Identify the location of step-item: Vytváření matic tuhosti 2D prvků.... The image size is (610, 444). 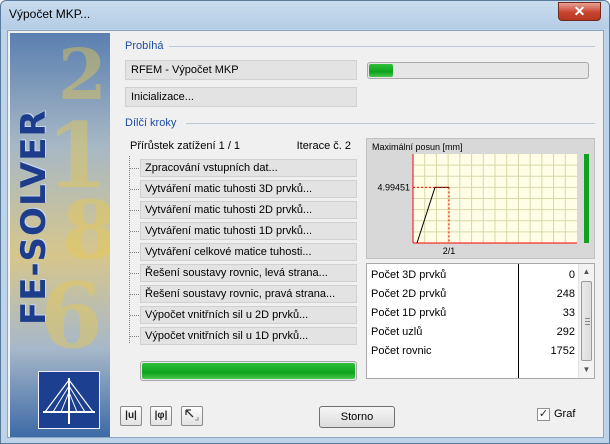
(248, 210).